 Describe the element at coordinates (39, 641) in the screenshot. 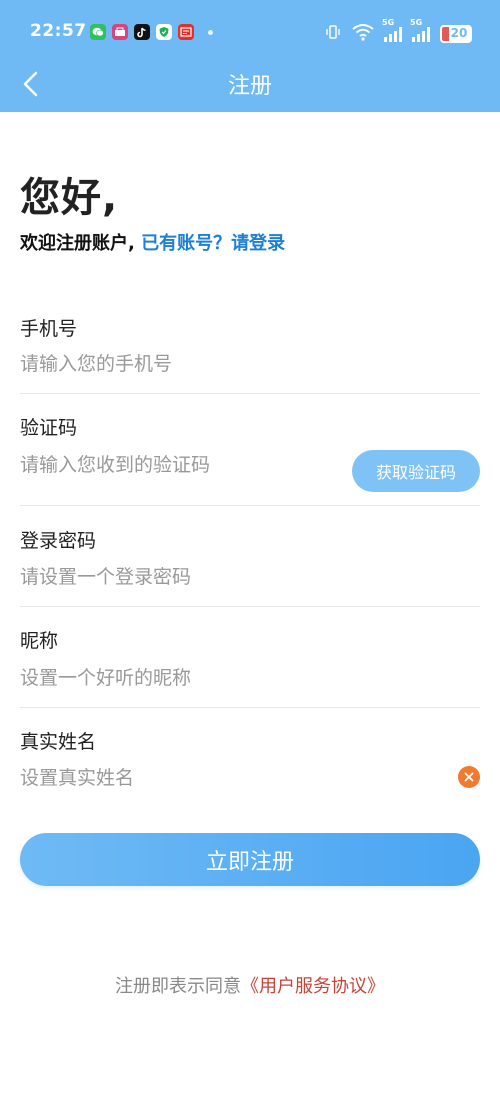

I see `nickname-label: 昵称` at that location.